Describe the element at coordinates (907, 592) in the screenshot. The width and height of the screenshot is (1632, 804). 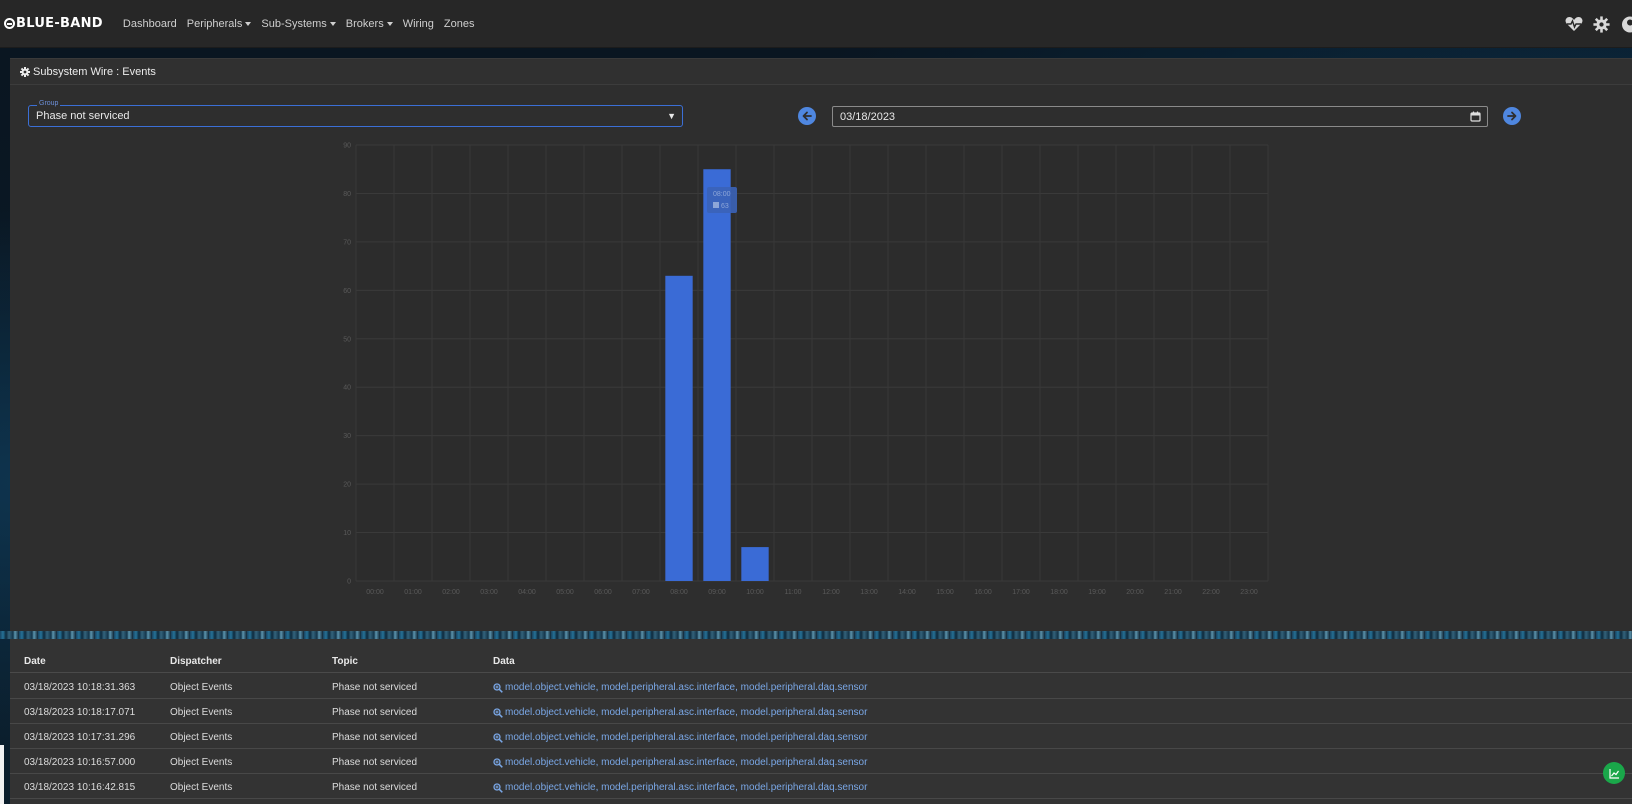
I see `chart-x-tick-label: 14:00` at that location.